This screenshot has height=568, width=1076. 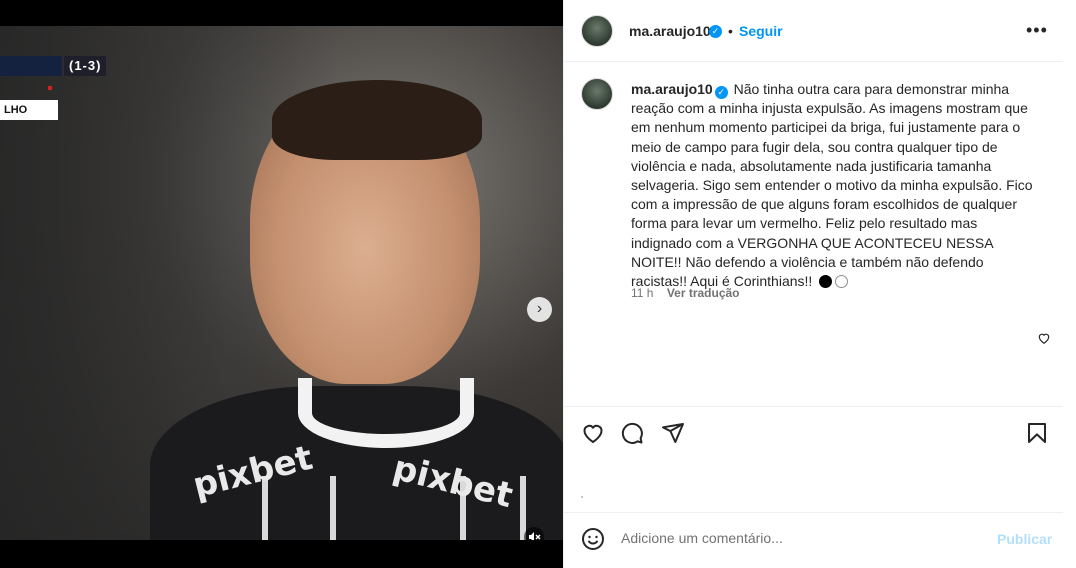 I want to click on player-hair, so click(x=377, y=120).